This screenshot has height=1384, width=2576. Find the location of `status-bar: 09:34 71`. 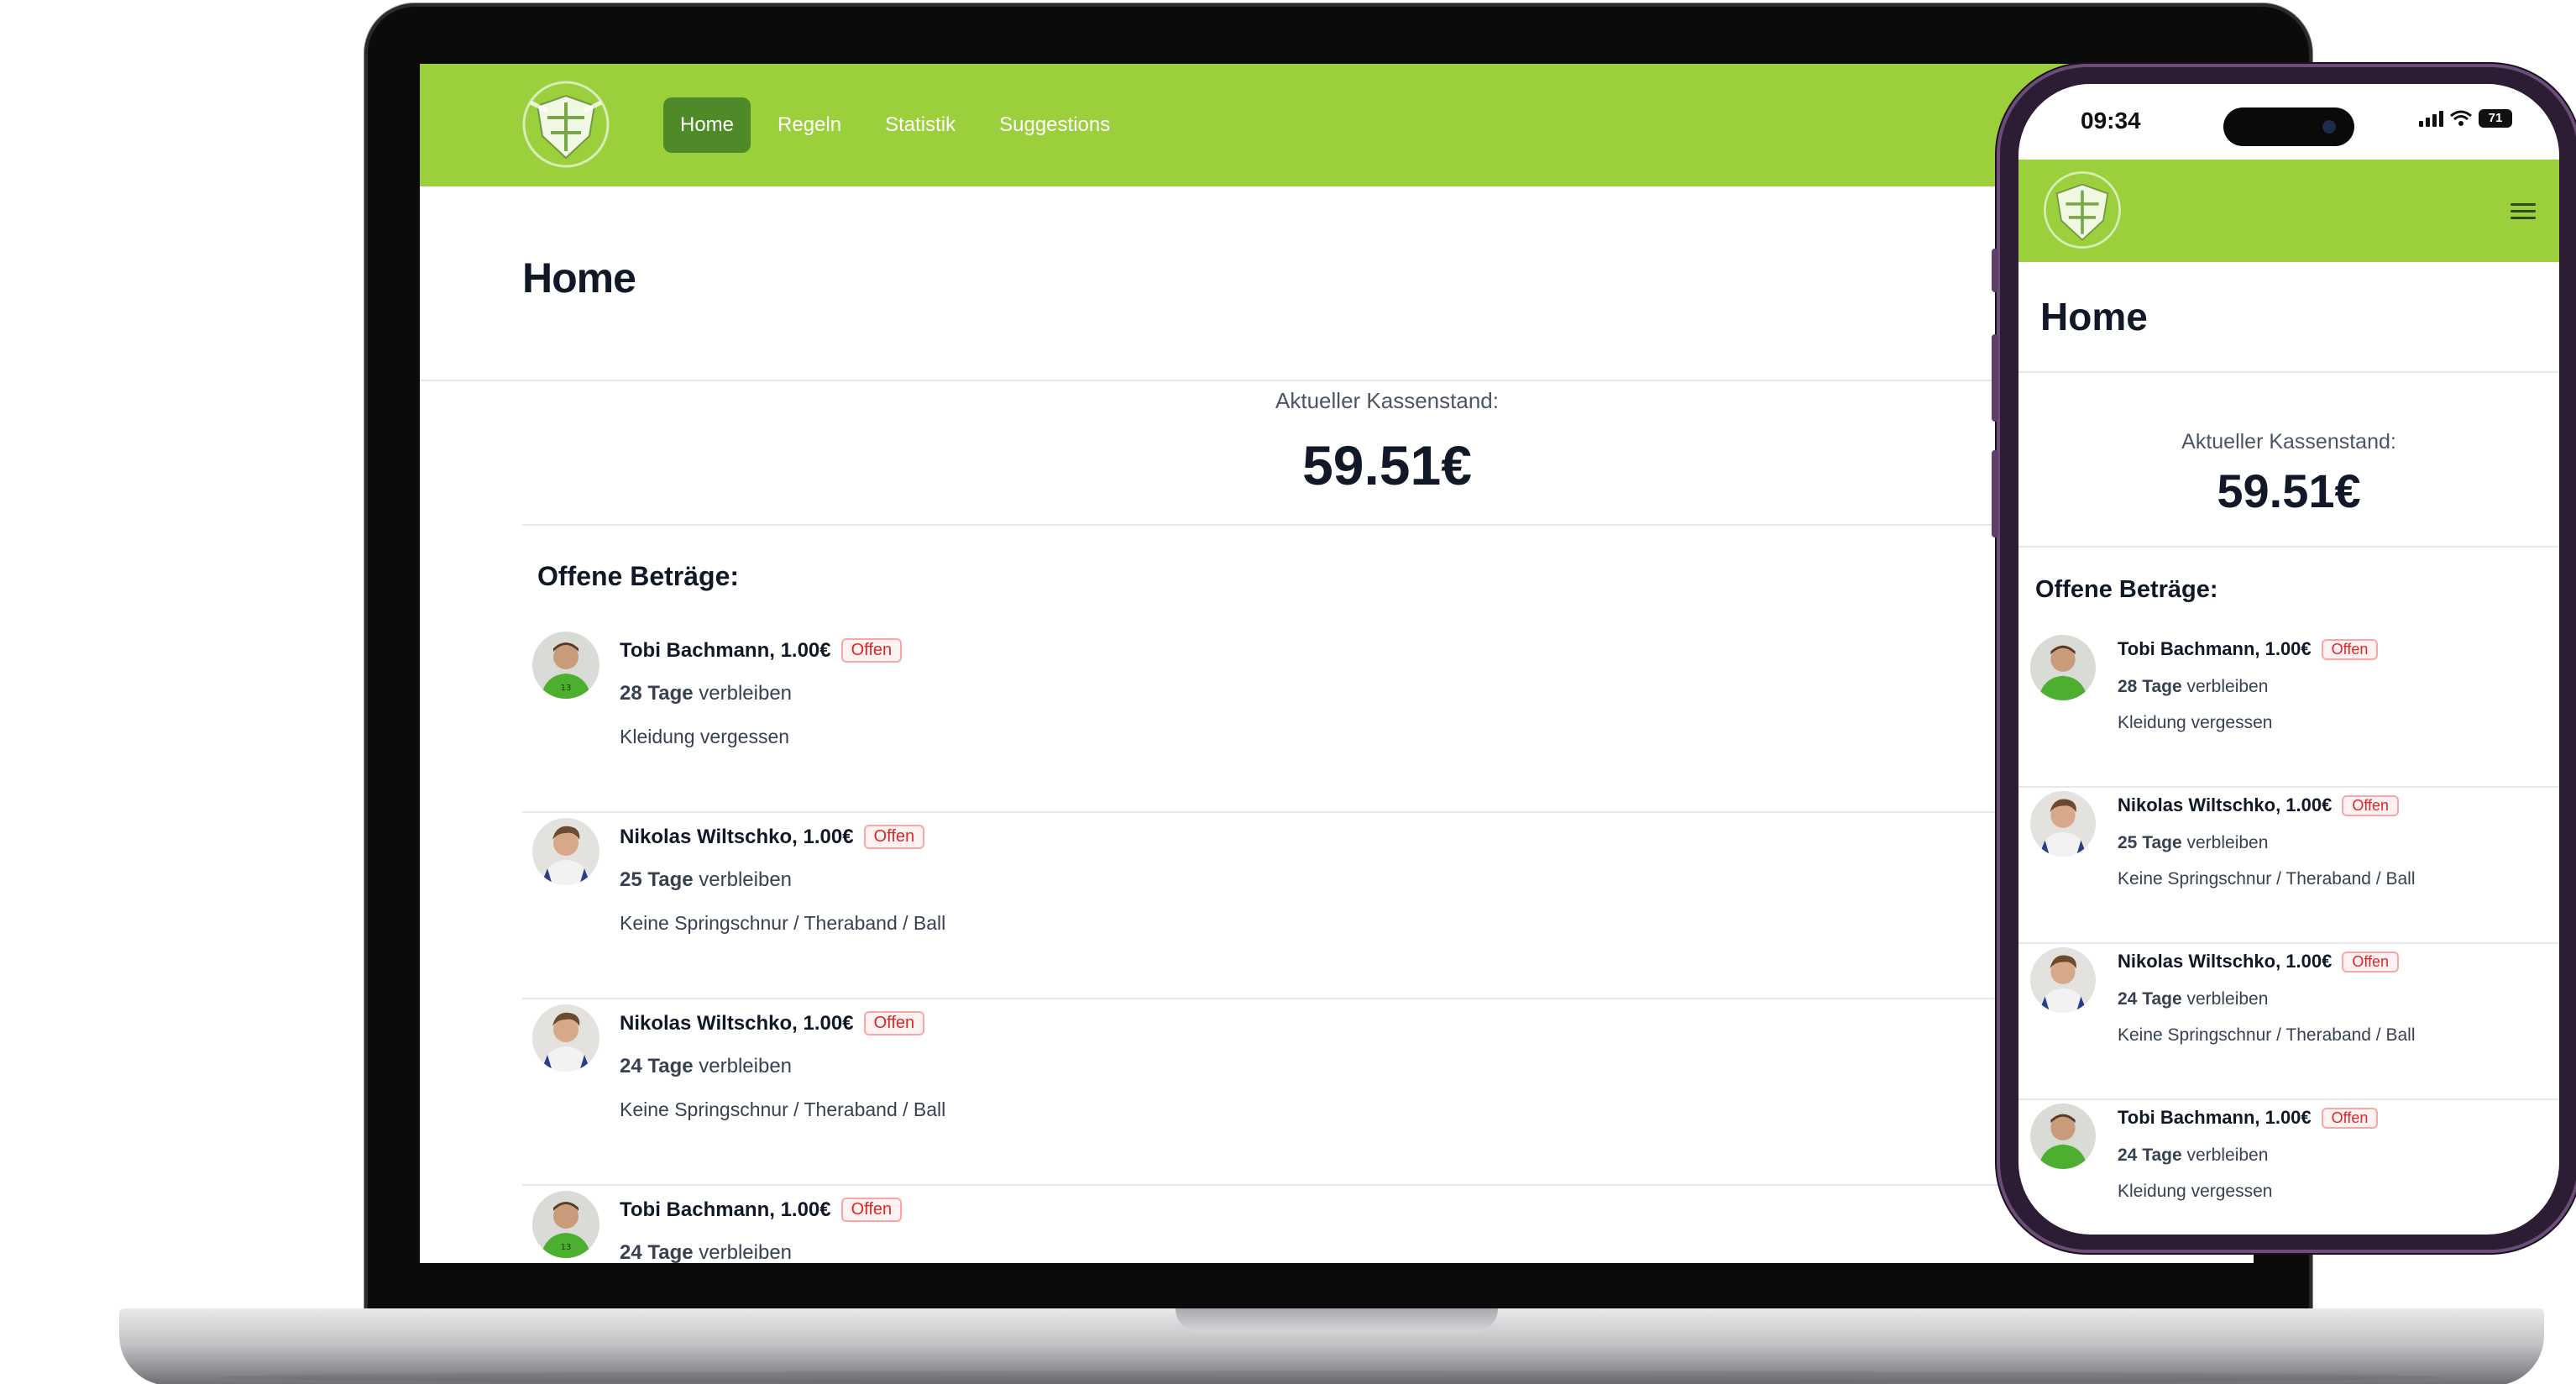

status-bar: 09:34 71 is located at coordinates (2288, 122).